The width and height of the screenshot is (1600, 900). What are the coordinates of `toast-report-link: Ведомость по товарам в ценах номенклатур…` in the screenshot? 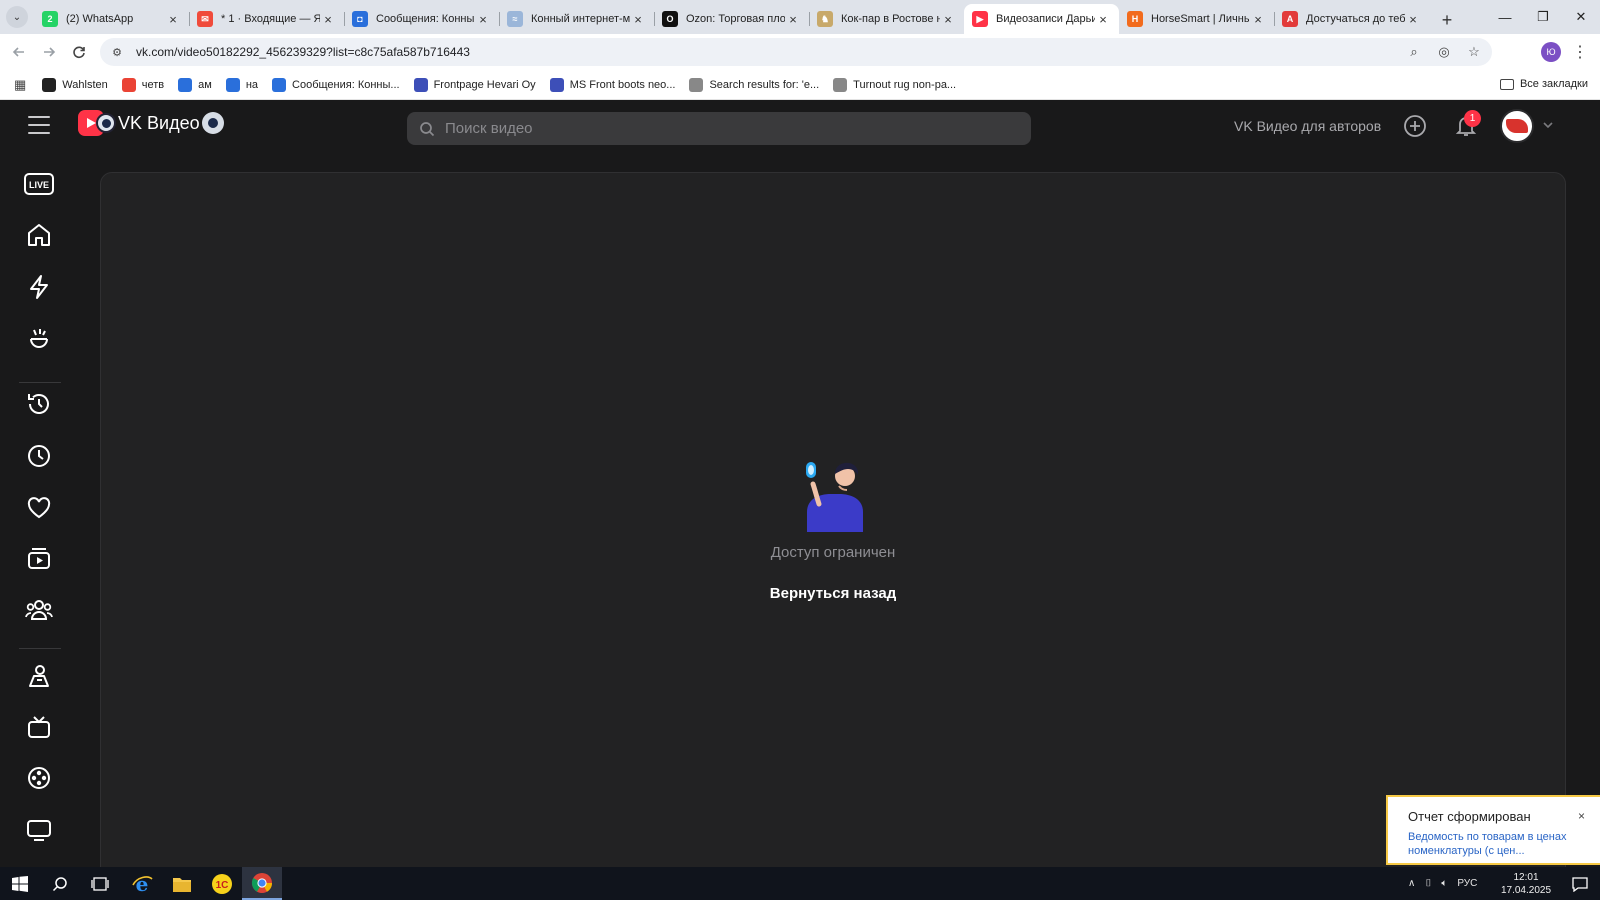 It's located at (1498, 844).